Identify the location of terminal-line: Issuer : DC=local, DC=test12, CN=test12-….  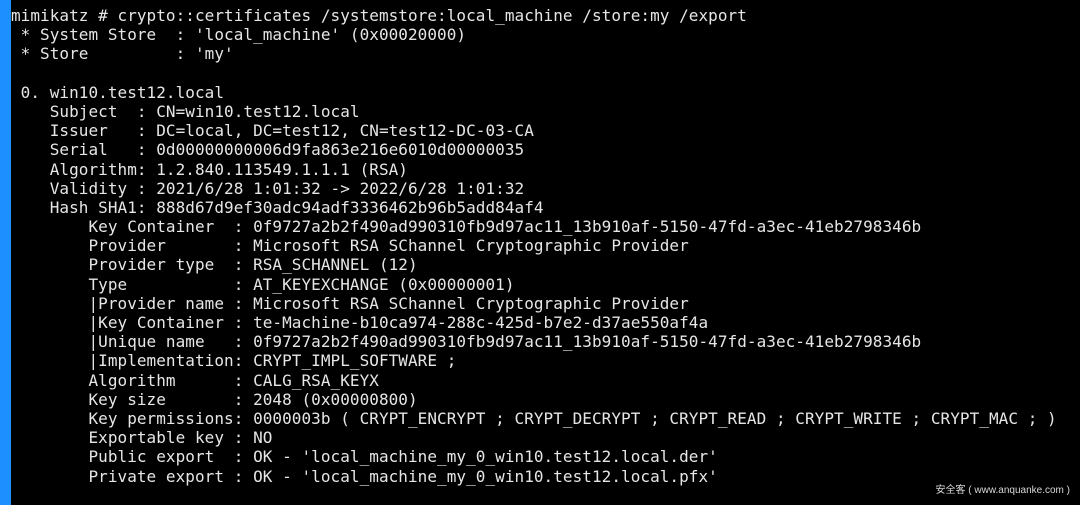
(272, 131).